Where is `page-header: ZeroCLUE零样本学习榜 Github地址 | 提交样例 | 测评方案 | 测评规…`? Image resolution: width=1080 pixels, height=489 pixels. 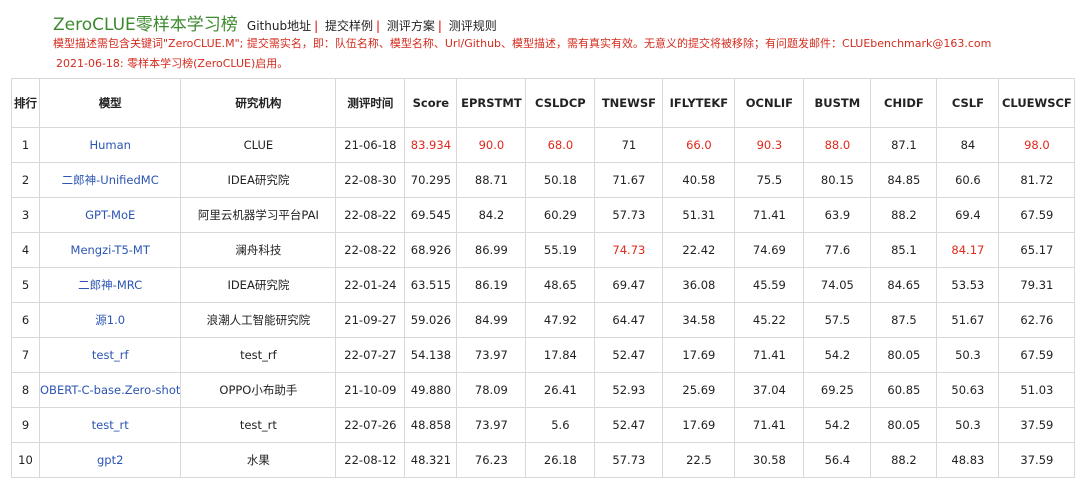 page-header: ZeroCLUE零样本学习榜 Github地址 | 提交样例 | 测评方案 | 测评规… is located at coordinates (275, 22).